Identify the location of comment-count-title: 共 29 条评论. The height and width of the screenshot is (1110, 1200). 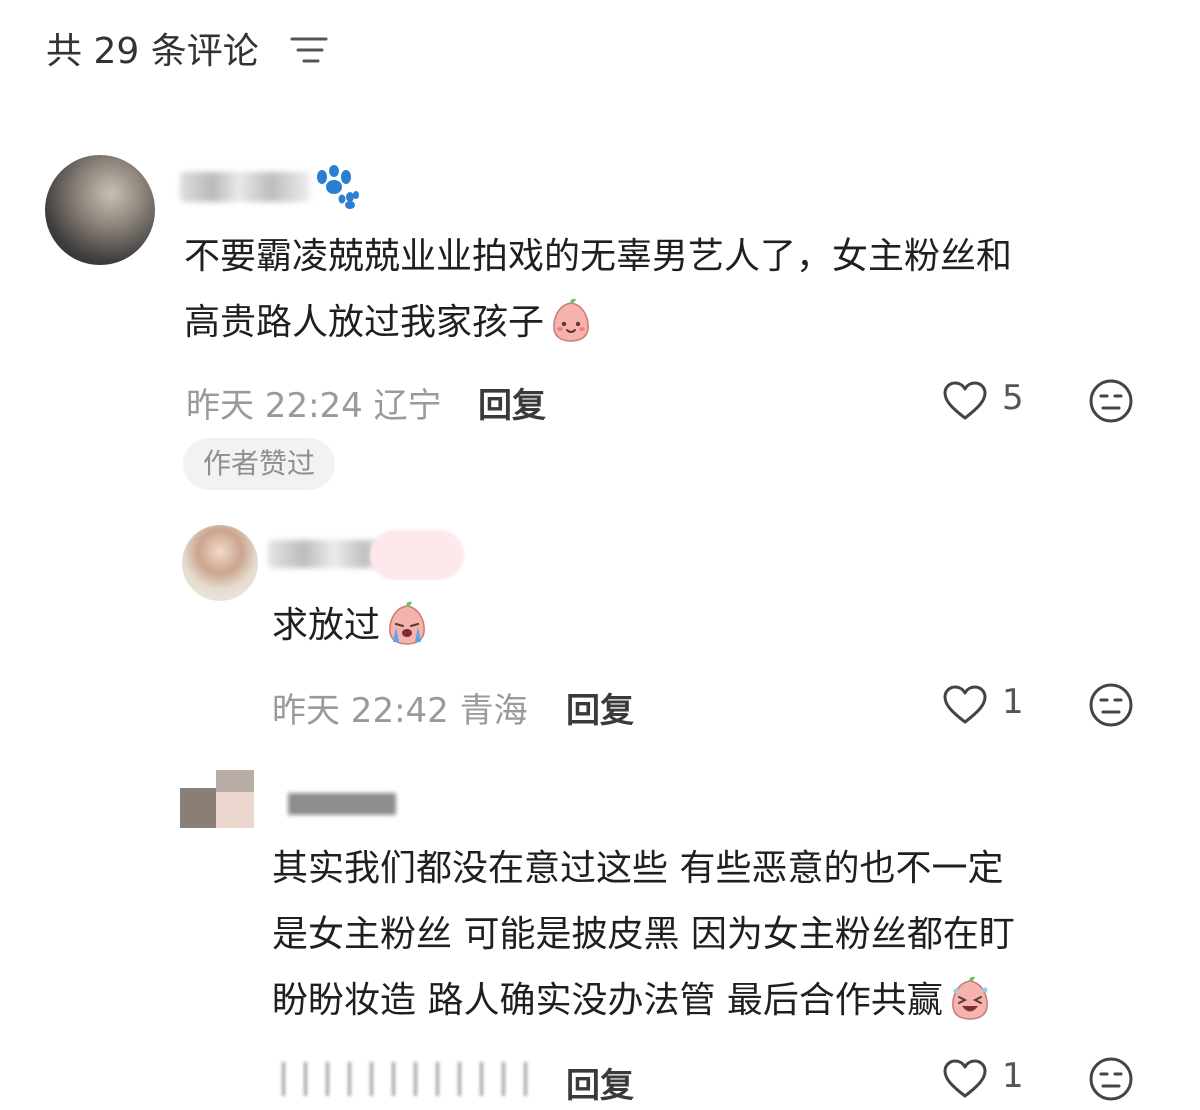
(152, 51).